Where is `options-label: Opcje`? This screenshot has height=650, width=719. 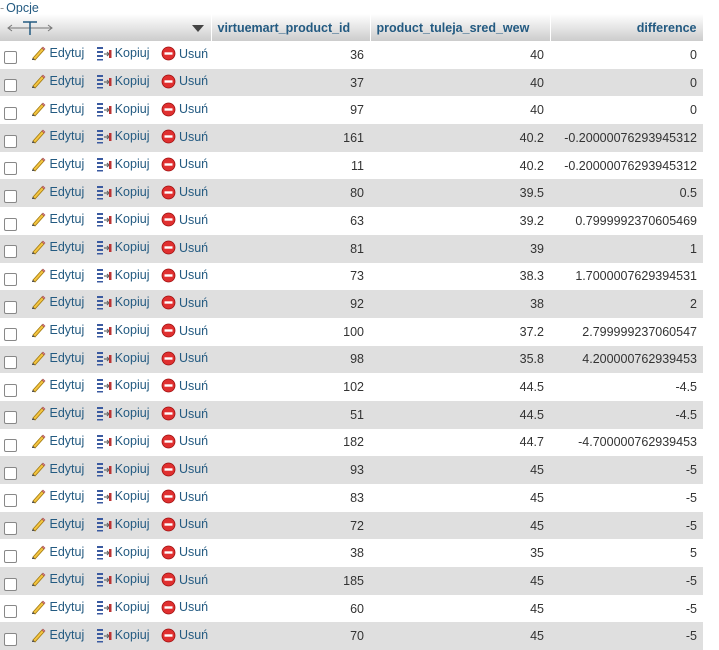
options-label: Opcje is located at coordinates (22, 8).